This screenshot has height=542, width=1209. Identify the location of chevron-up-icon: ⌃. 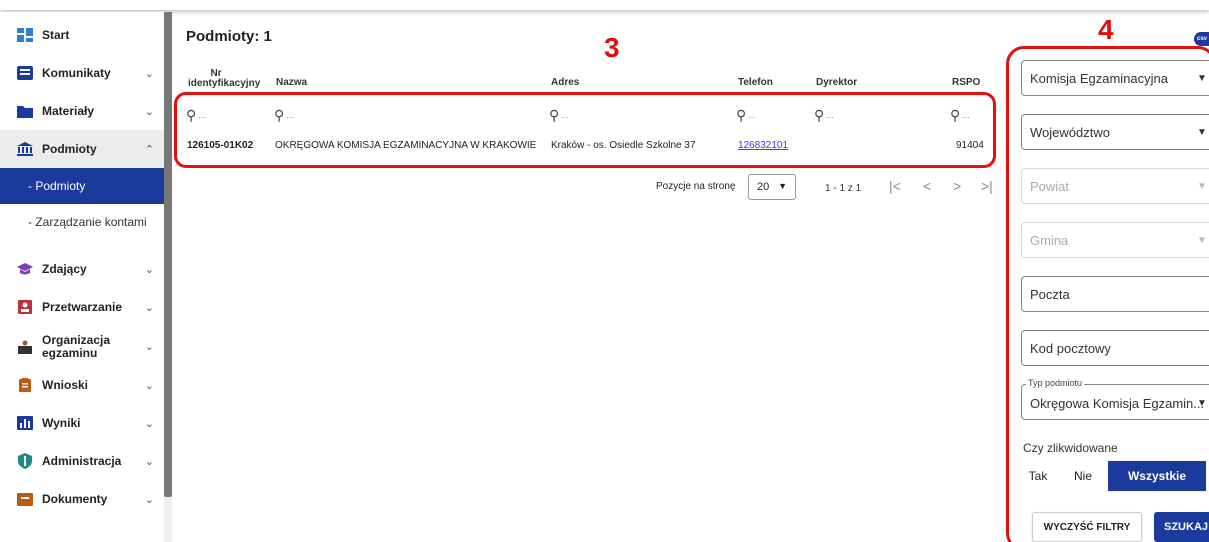
(149, 149).